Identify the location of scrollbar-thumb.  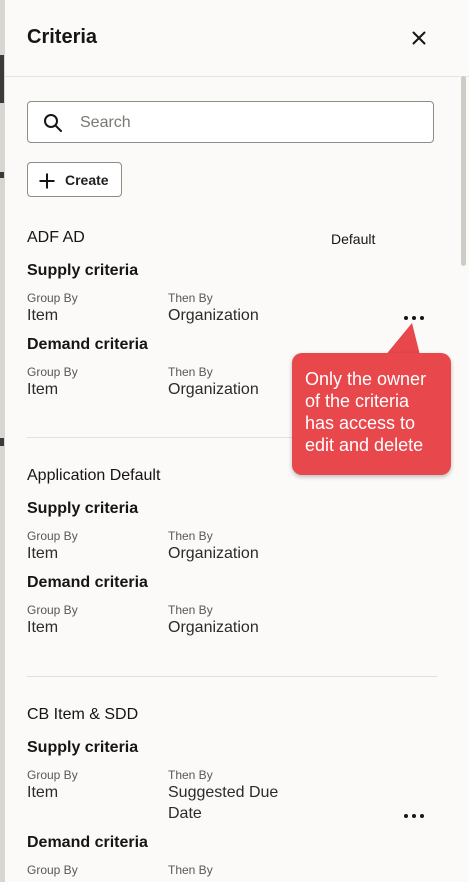
(463, 171).